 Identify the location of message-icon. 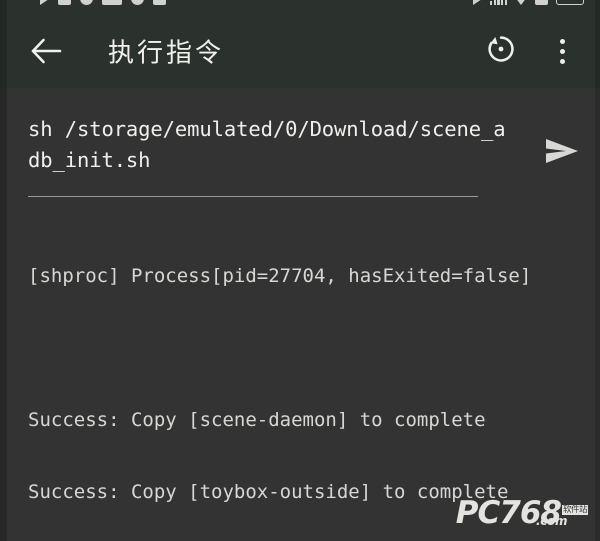
(112, 2).